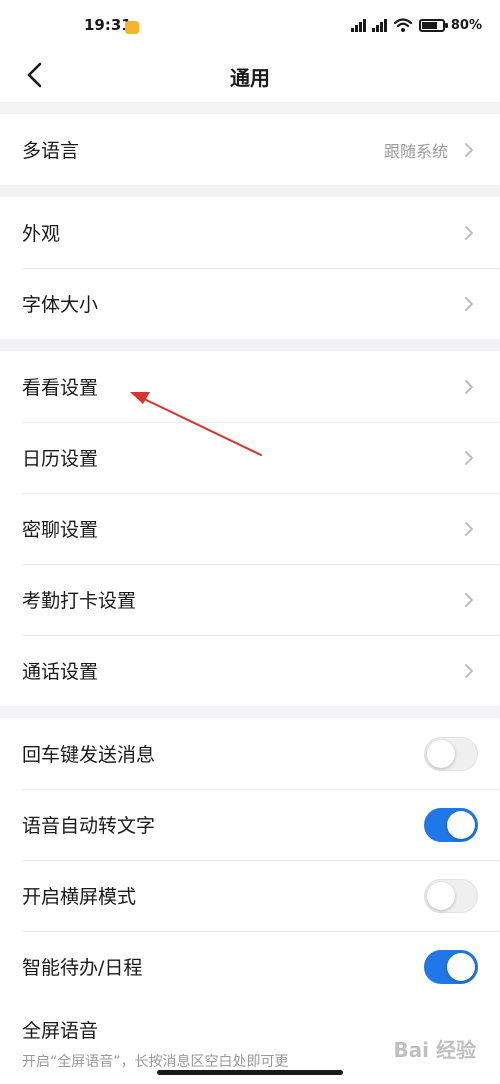 This screenshot has height=1084, width=500. What do you see at coordinates (79, 897) in the screenshot?
I see `row-label: 开启横屏模式` at bounding box center [79, 897].